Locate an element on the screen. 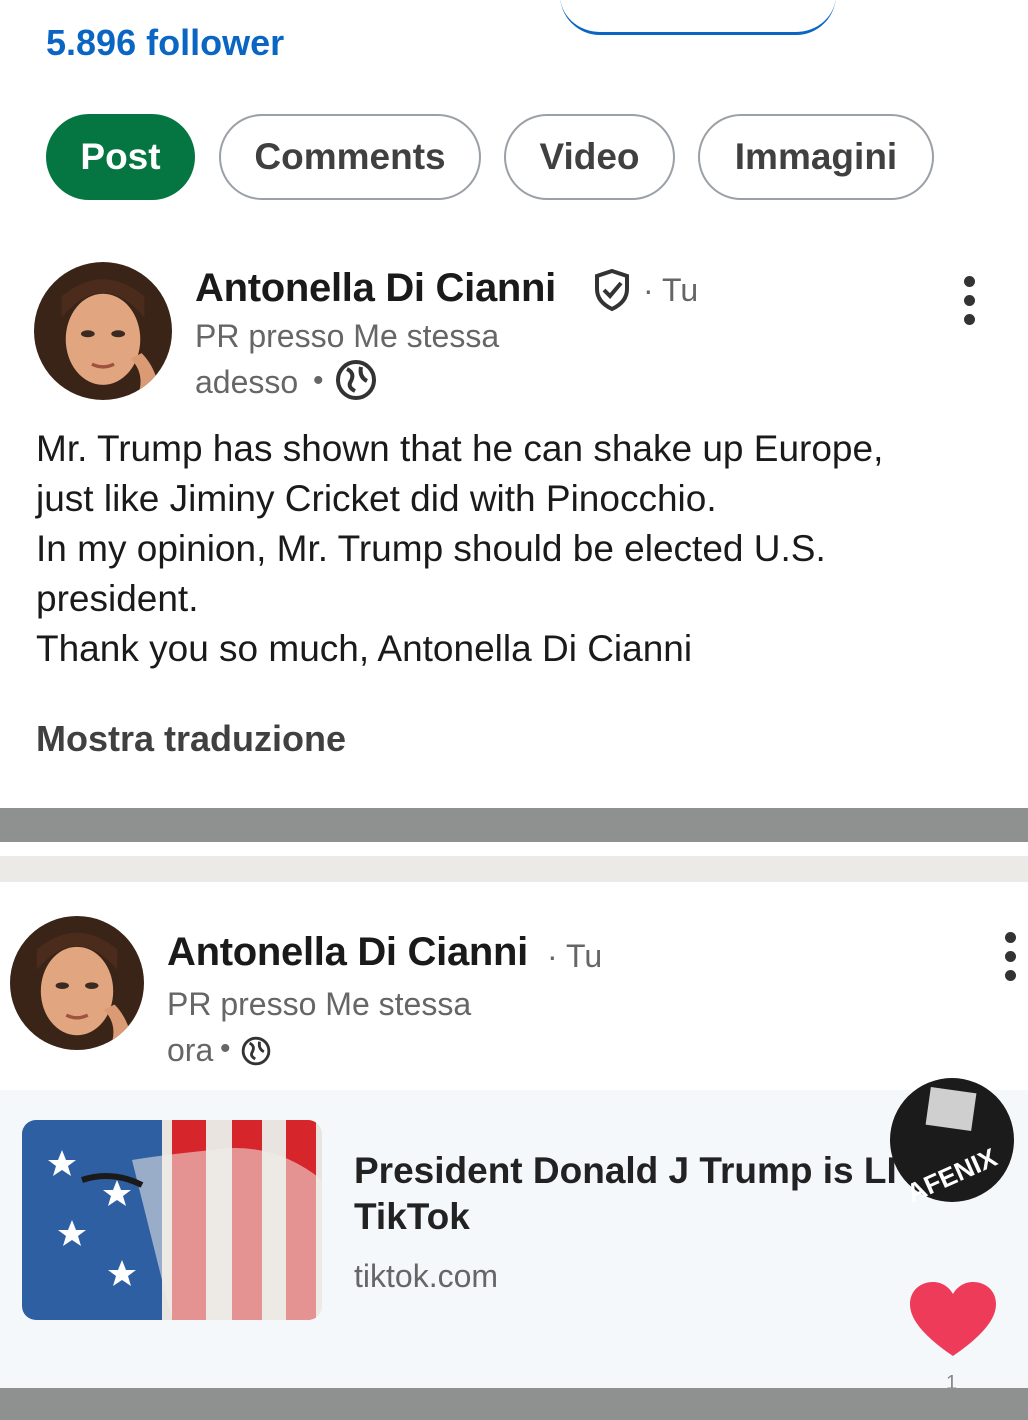 The width and height of the screenshot is (1028, 1420). feed-divider-light is located at coordinates (514, 869).